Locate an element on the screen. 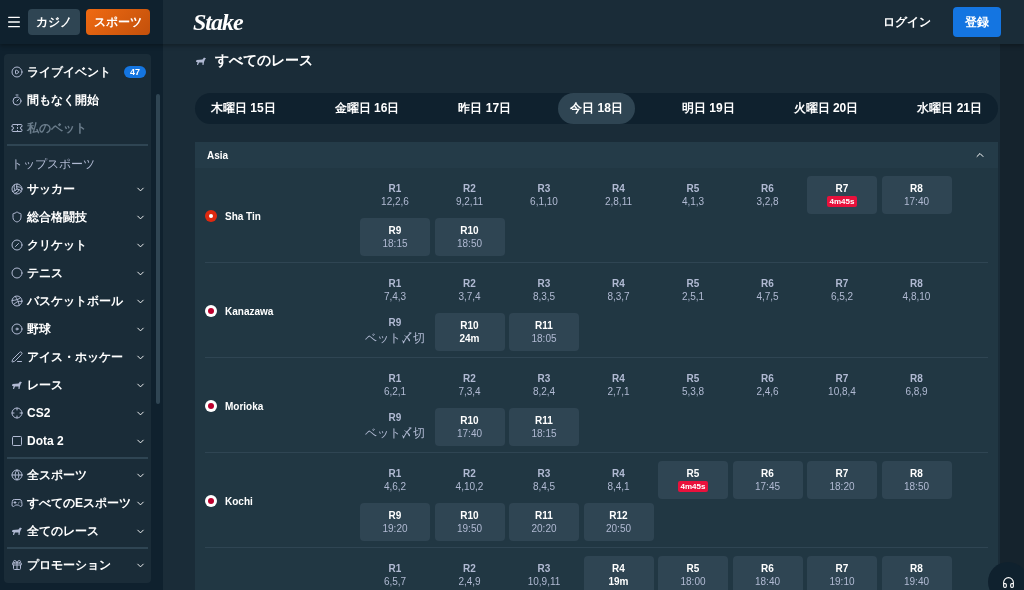 The width and height of the screenshot is (1024, 590). sidebar-item: Dota 2 is located at coordinates (77, 441).